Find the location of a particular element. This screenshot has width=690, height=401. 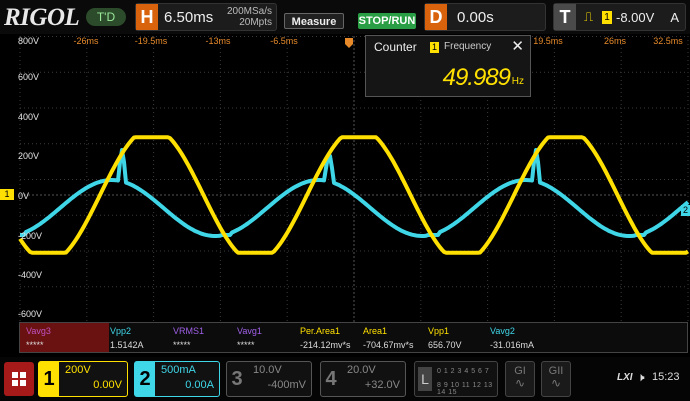

measurement-value: -214.12mv*s is located at coordinates (325, 345).